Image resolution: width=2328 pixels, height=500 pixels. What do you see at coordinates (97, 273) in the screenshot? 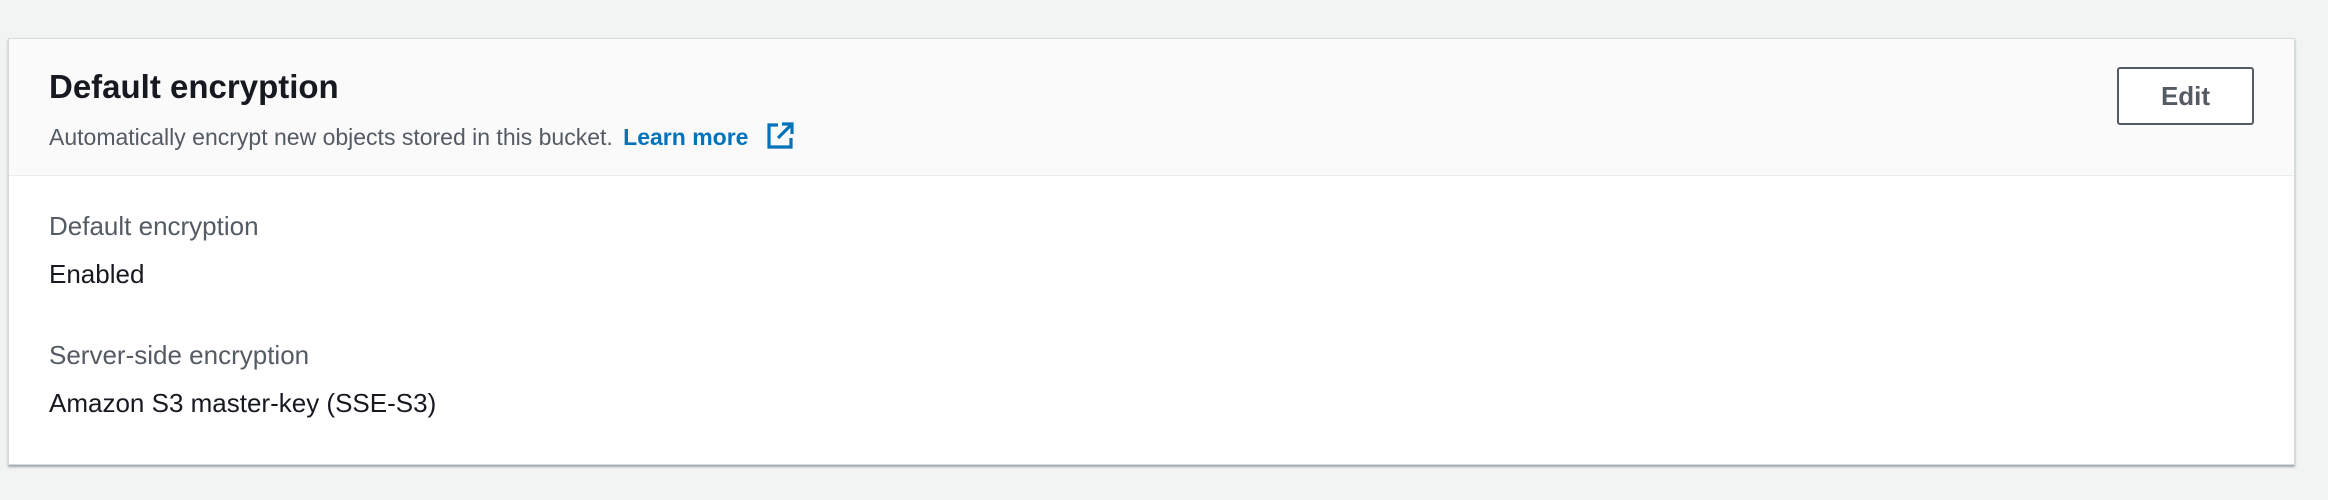
I see `field-value: Enabled` at bounding box center [97, 273].